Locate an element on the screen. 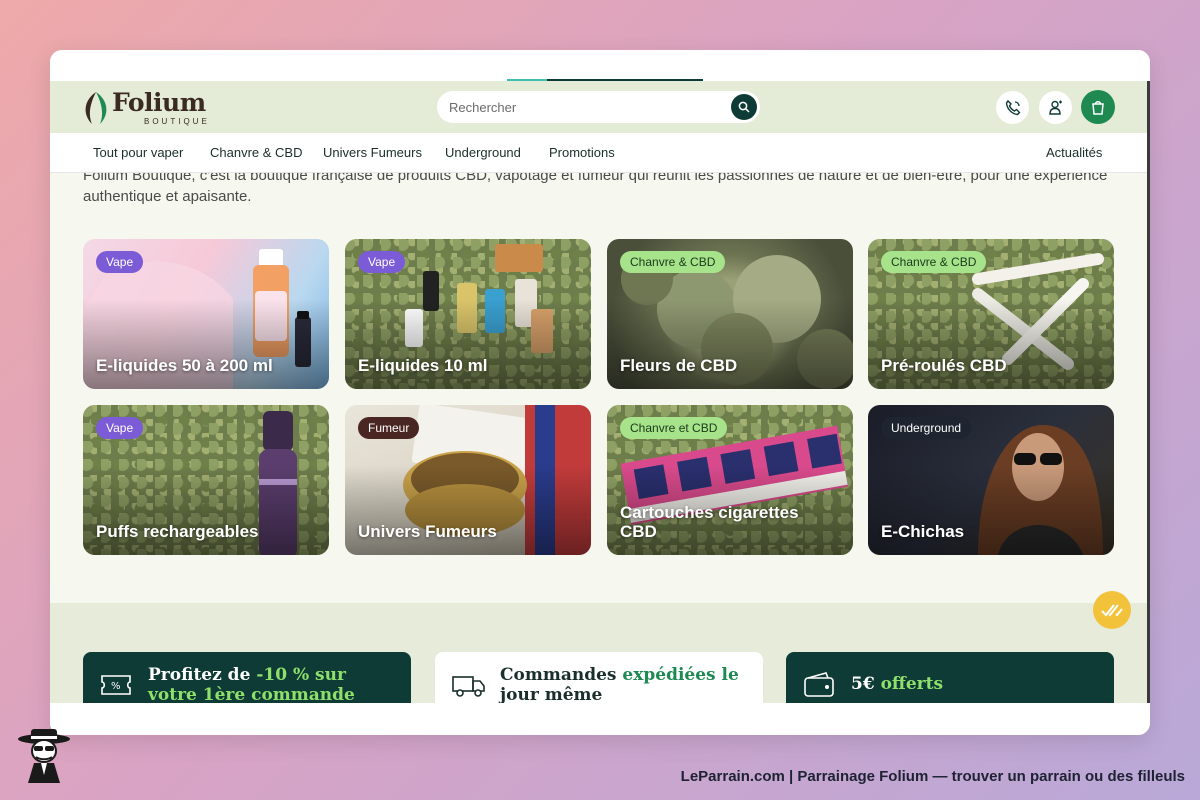 The width and height of the screenshot is (1200, 800). leparrain-mascot-icon is located at coordinates (44, 756).